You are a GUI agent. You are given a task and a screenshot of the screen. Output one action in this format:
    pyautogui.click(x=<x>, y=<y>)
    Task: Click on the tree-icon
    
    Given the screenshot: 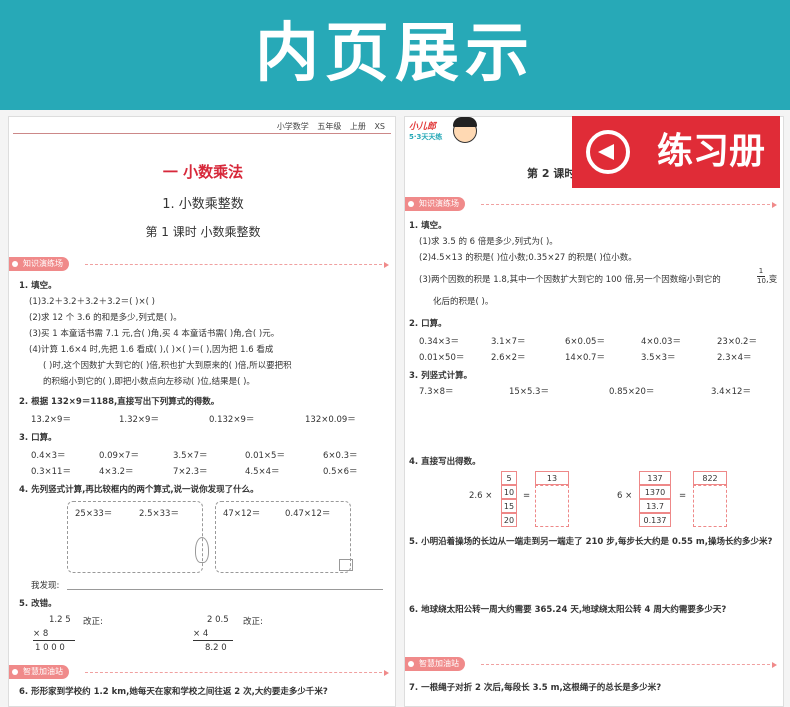 What is the action you would take?
    pyautogui.click(x=202, y=550)
    